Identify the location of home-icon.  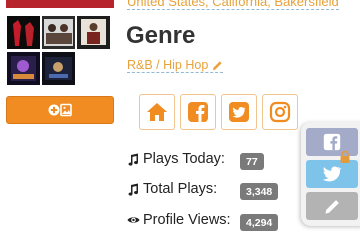
(157, 112).